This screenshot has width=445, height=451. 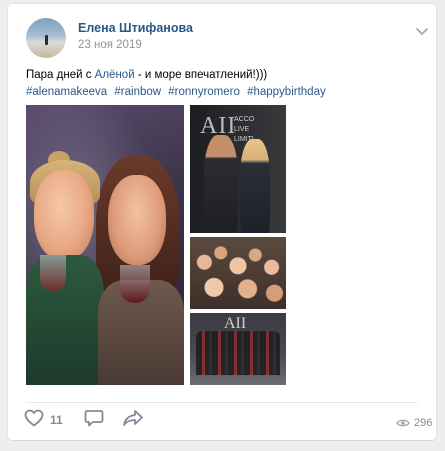 I want to click on share-button, so click(x=133, y=420).